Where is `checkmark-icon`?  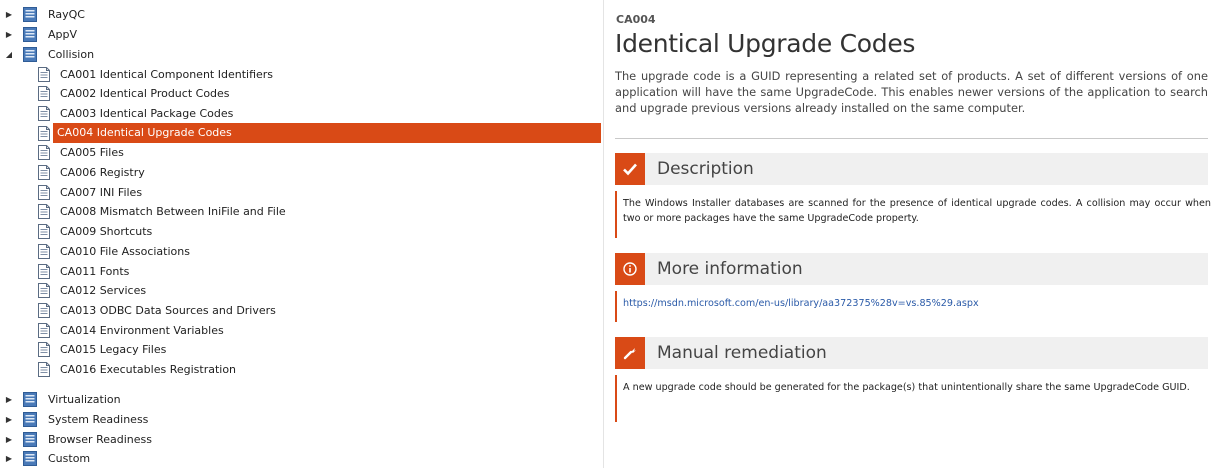 checkmark-icon is located at coordinates (630, 169).